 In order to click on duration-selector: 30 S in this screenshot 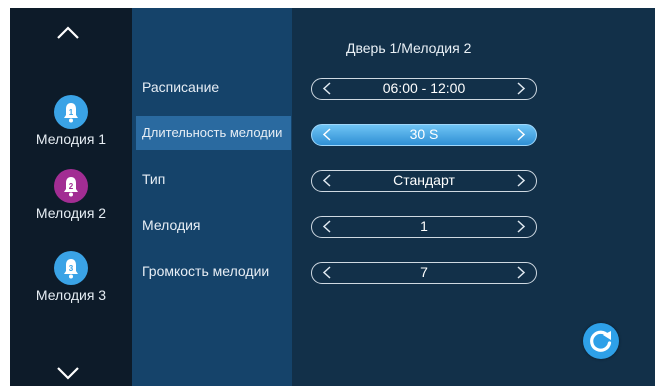, I will do `click(424, 135)`.